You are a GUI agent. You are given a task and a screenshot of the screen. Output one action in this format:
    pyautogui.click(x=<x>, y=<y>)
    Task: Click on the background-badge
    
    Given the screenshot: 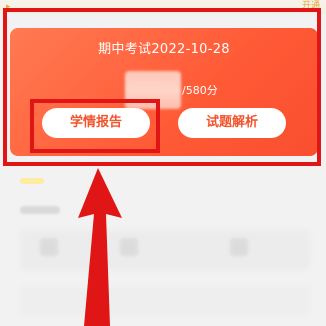 What is the action you would take?
    pyautogui.click(x=32, y=181)
    